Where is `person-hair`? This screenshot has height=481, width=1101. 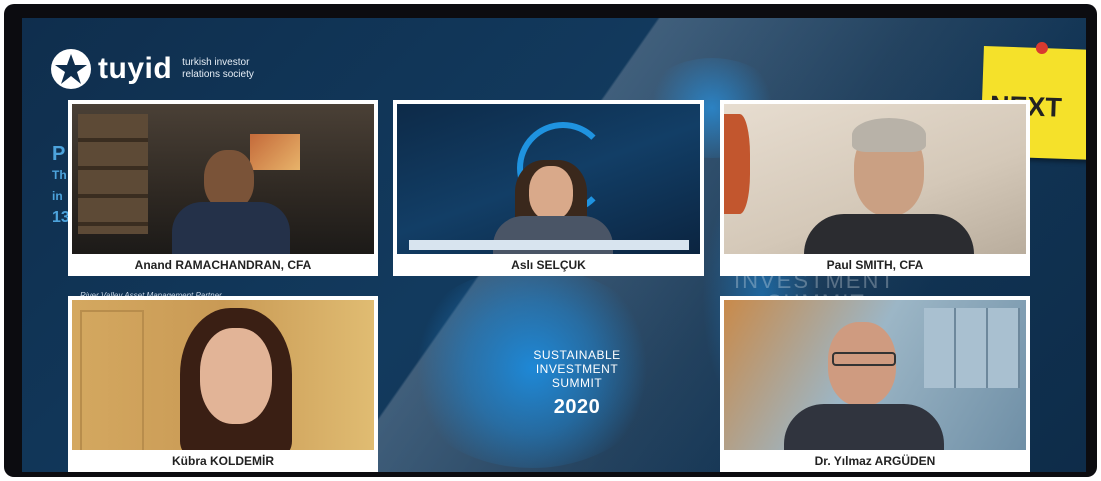
person-hair is located at coordinates (889, 135).